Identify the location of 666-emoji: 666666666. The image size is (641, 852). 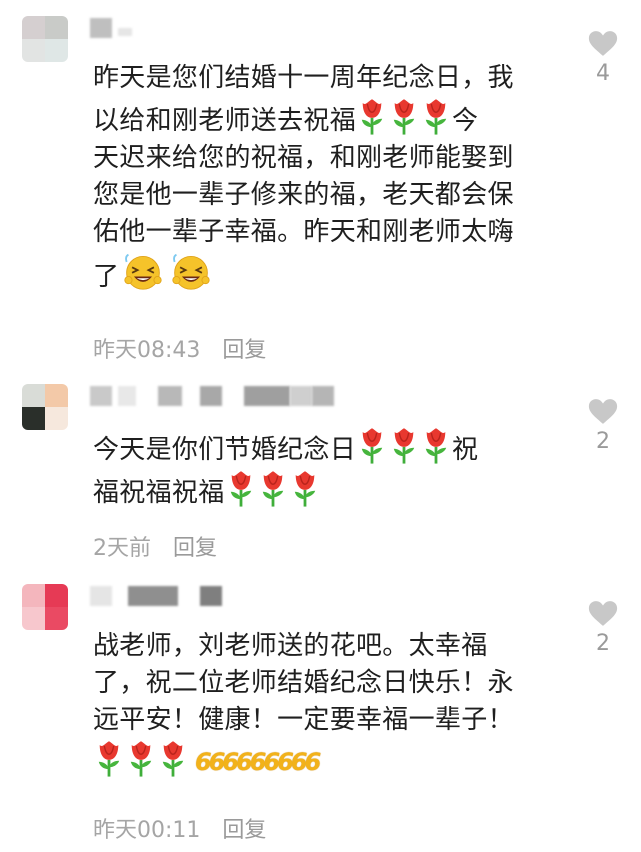
(258, 762).